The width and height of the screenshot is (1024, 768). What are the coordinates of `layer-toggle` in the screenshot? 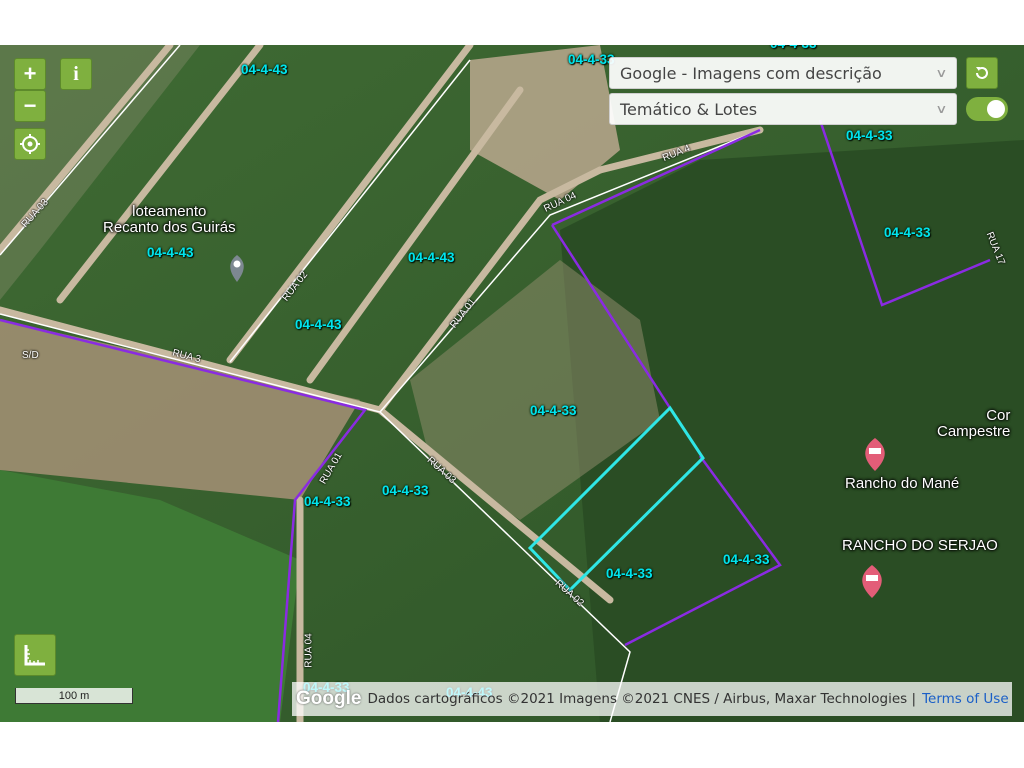 It's located at (987, 109).